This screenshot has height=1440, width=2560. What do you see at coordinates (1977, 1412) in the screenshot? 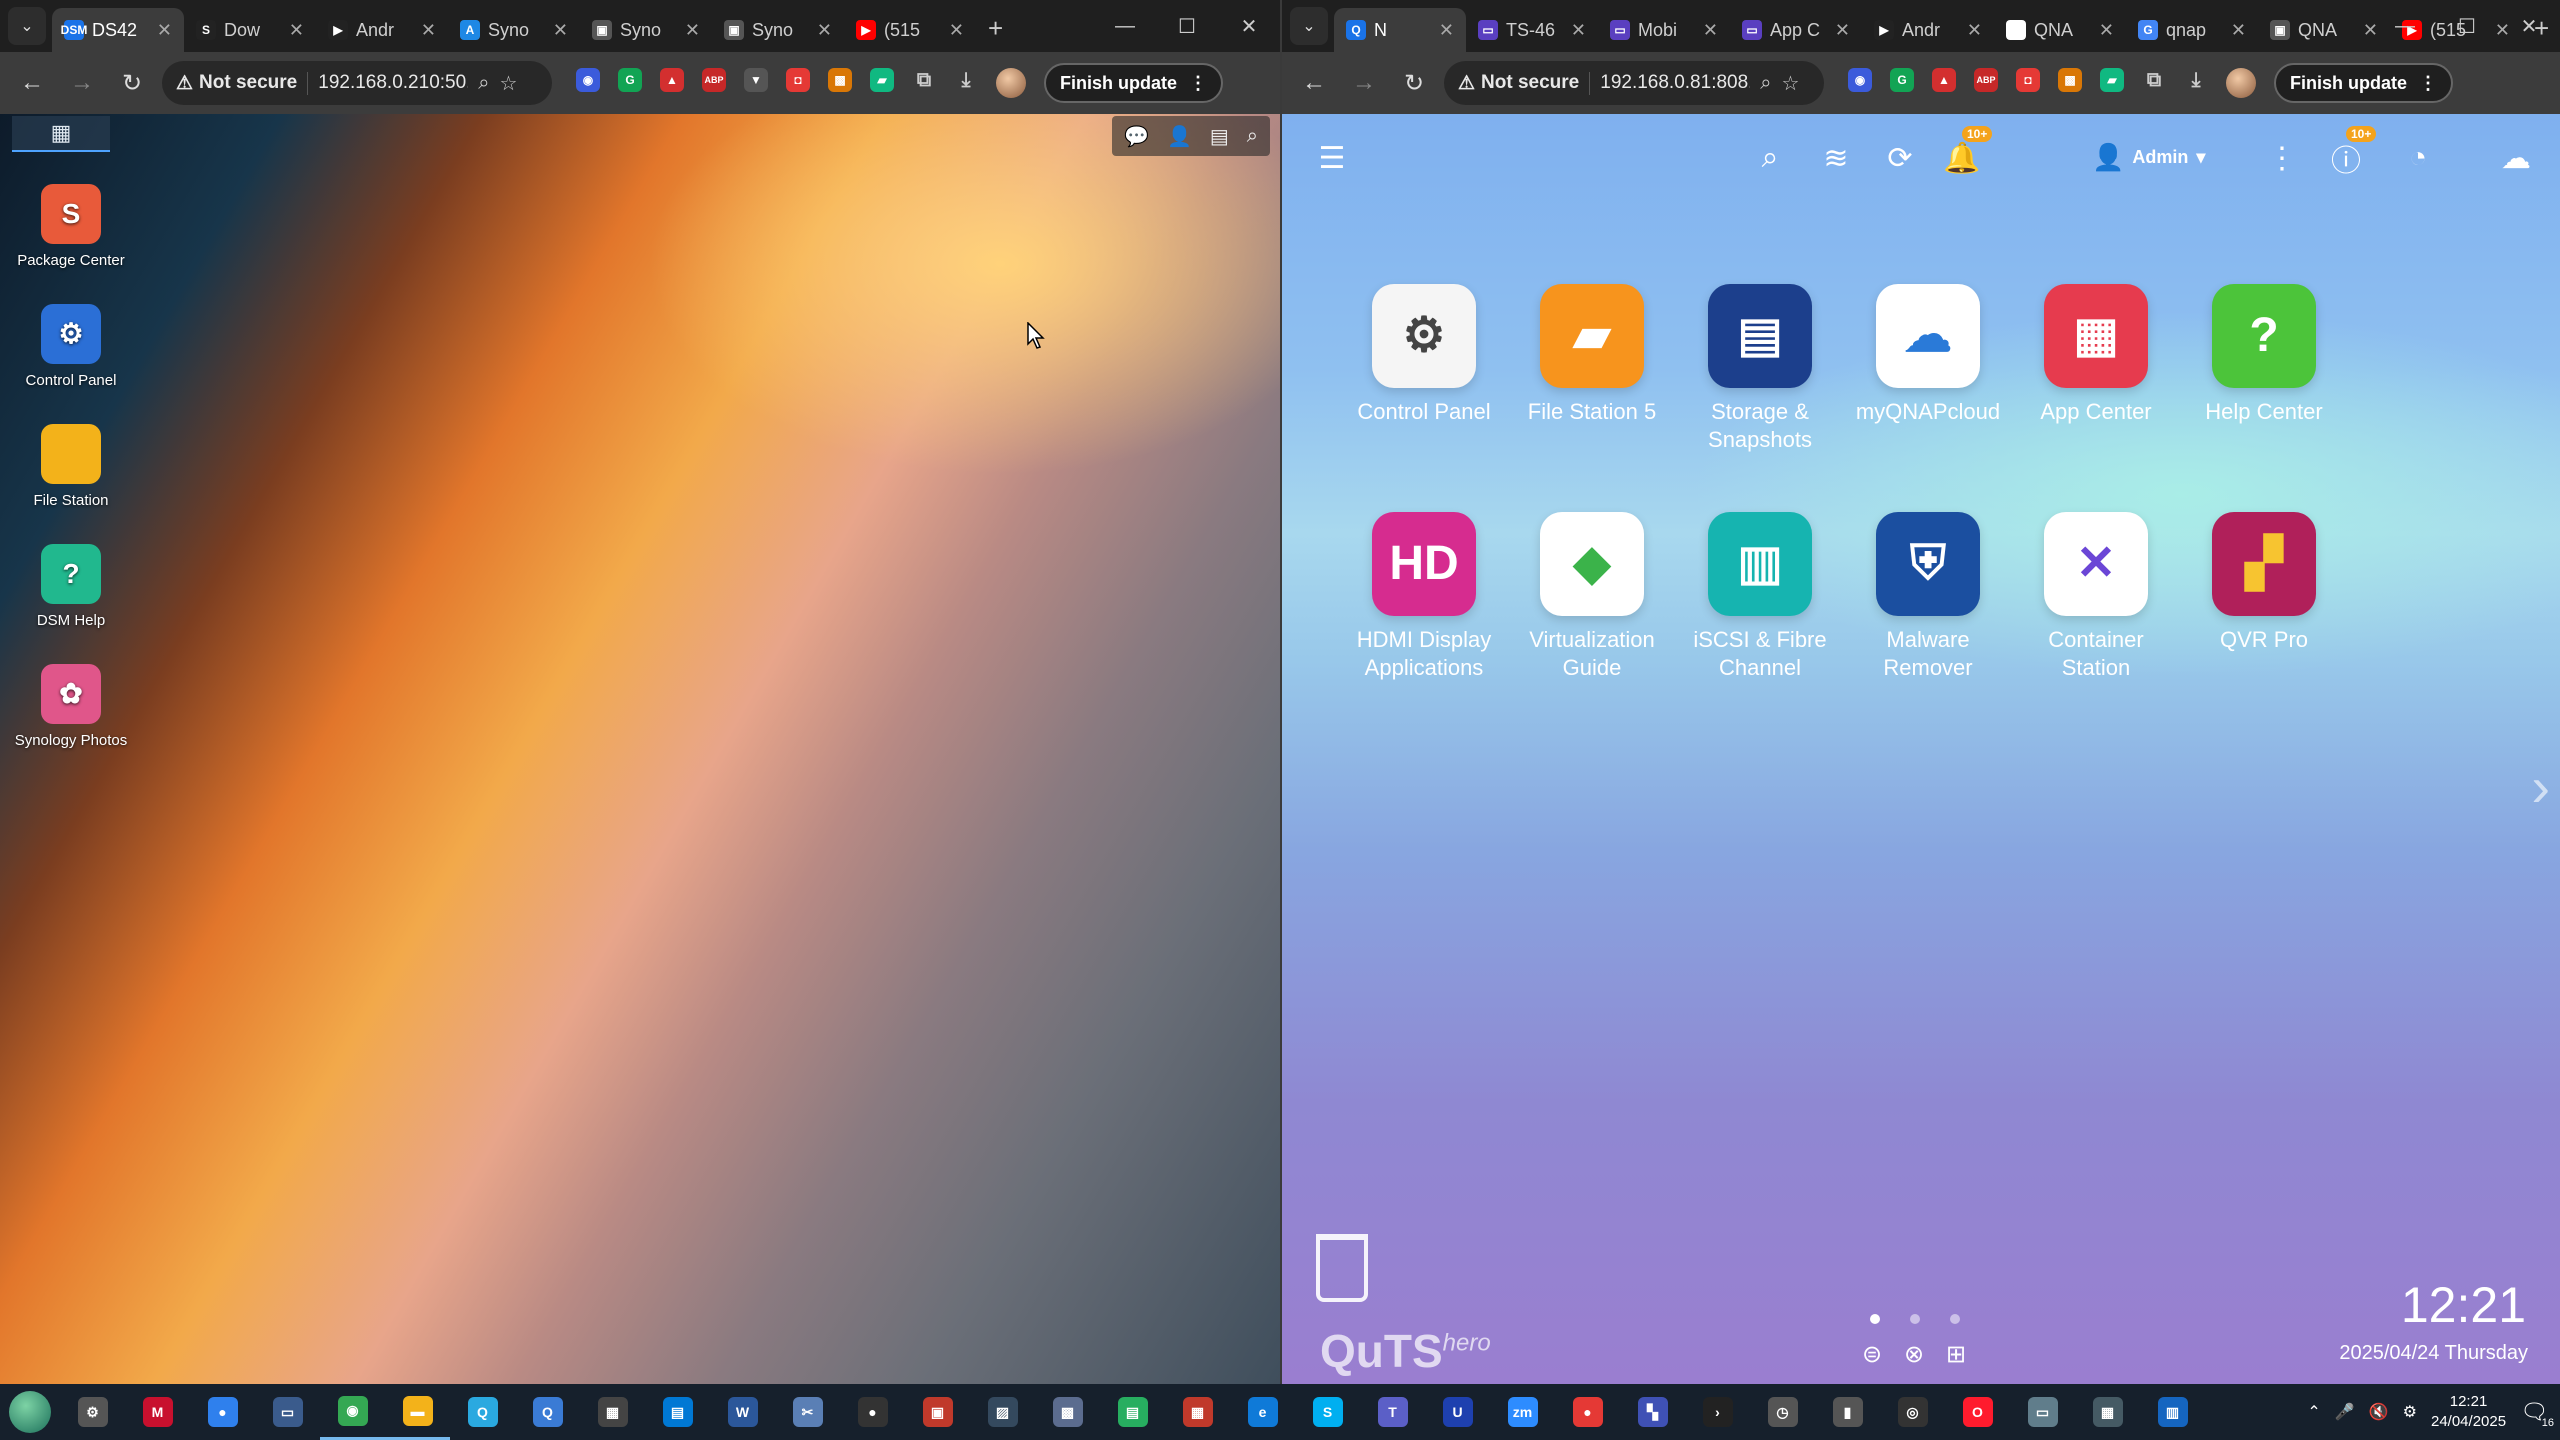
I see `taskbar-app-opera: O` at bounding box center [1977, 1412].